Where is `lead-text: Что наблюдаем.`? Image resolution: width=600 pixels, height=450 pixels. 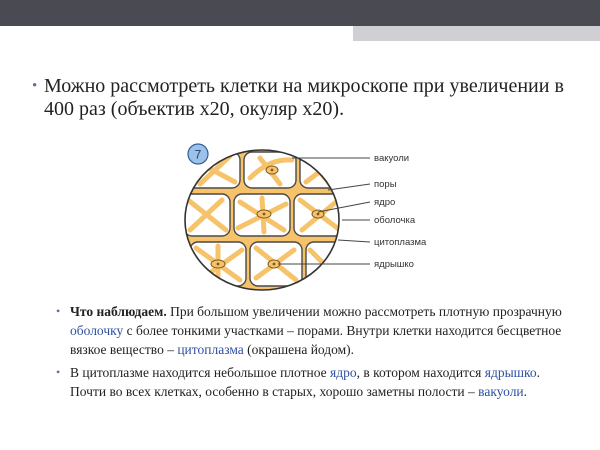
lead-text: Что наблюдаем. is located at coordinates (118, 311).